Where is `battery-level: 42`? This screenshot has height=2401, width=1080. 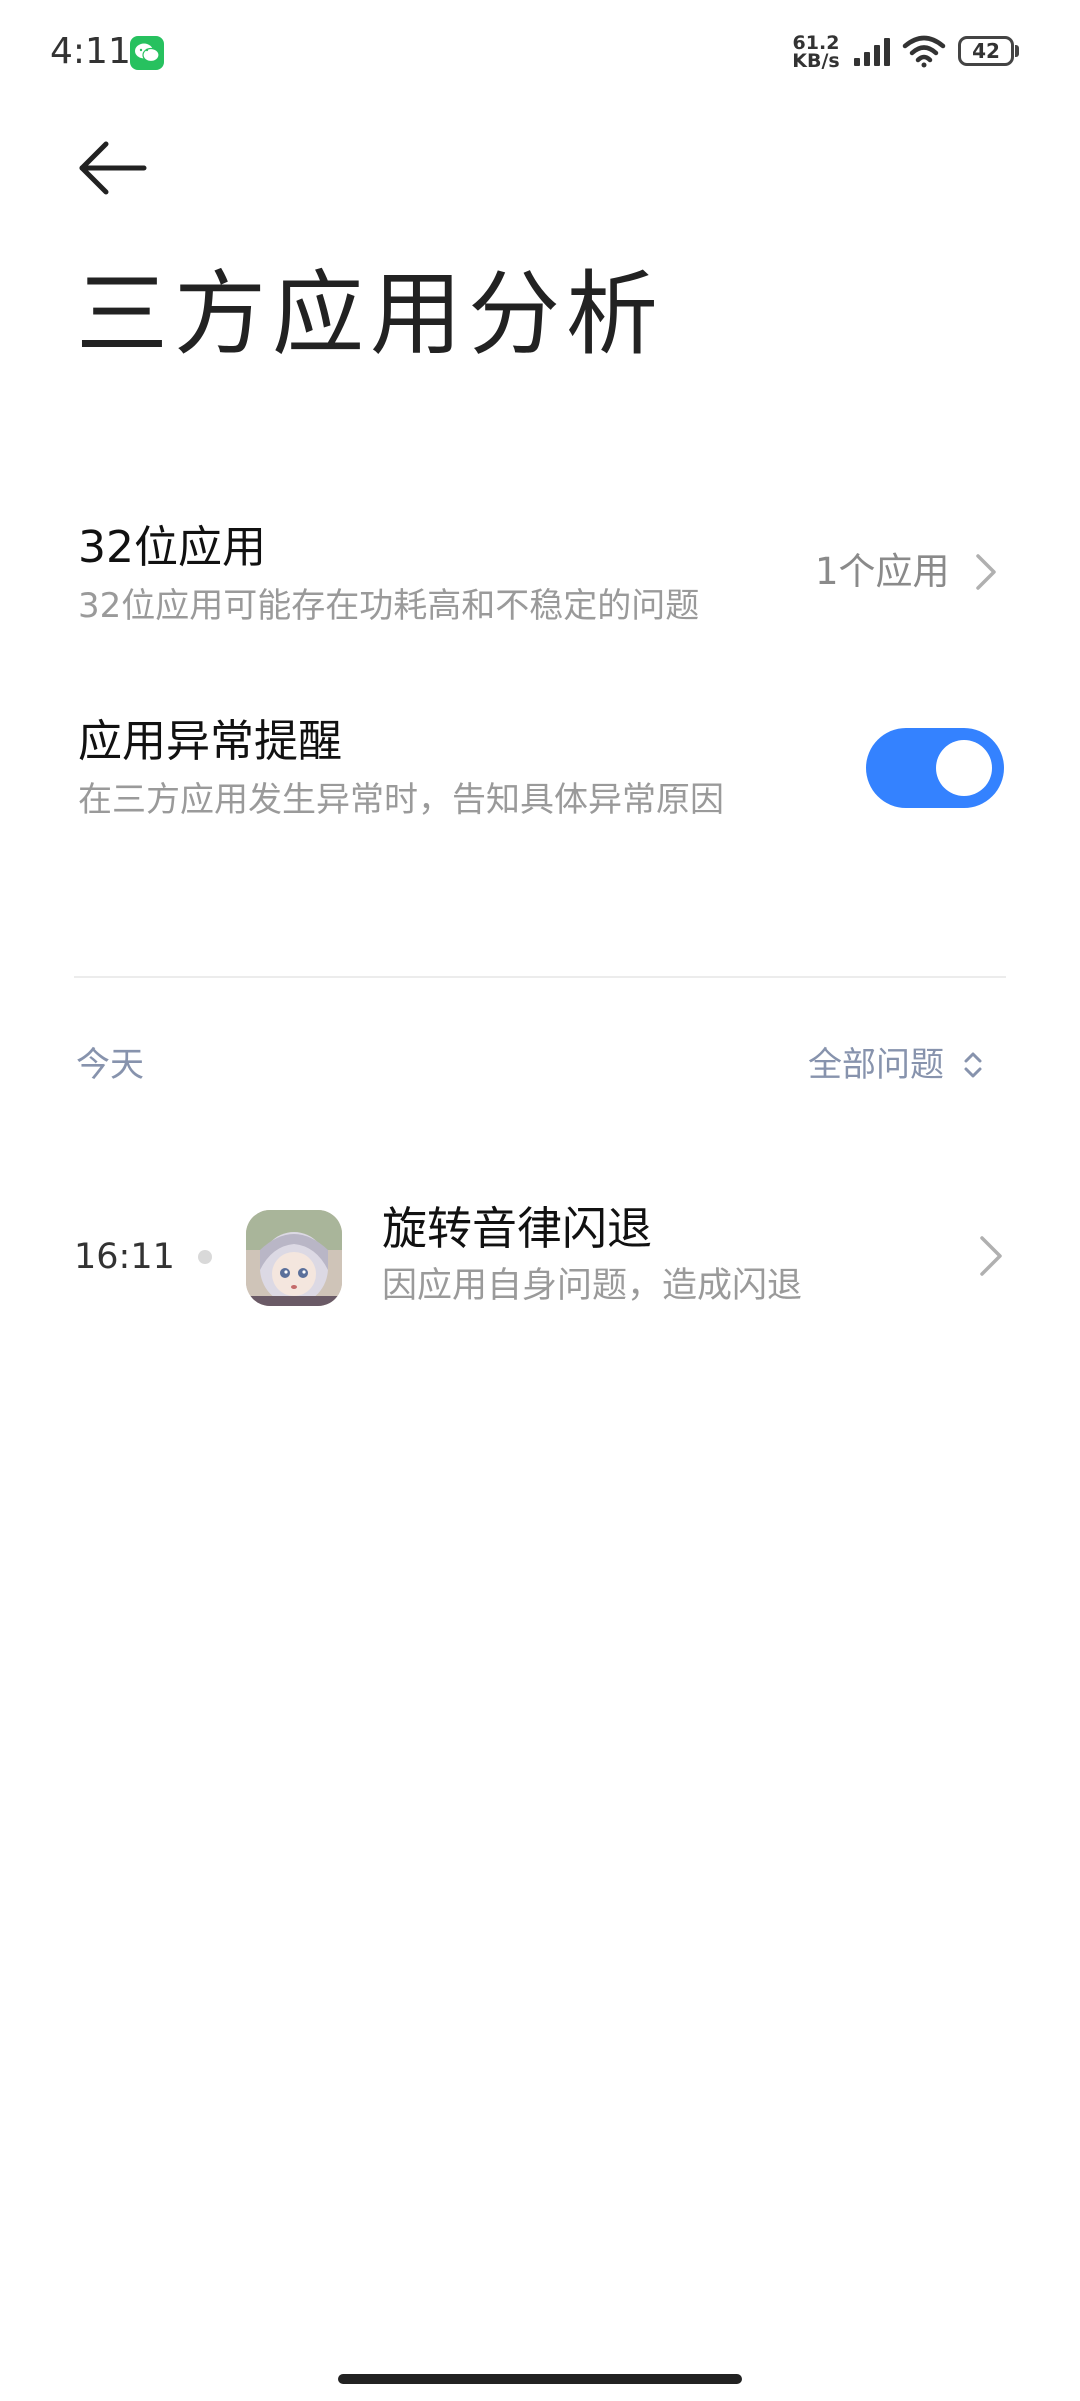 battery-level: 42 is located at coordinates (986, 51).